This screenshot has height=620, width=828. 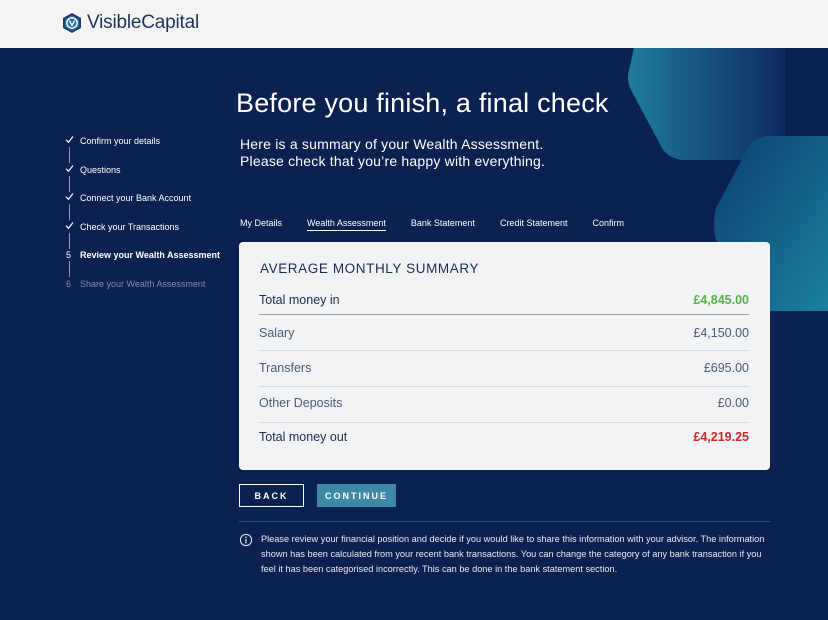 What do you see at coordinates (246, 540) in the screenshot?
I see `info-icon` at bounding box center [246, 540].